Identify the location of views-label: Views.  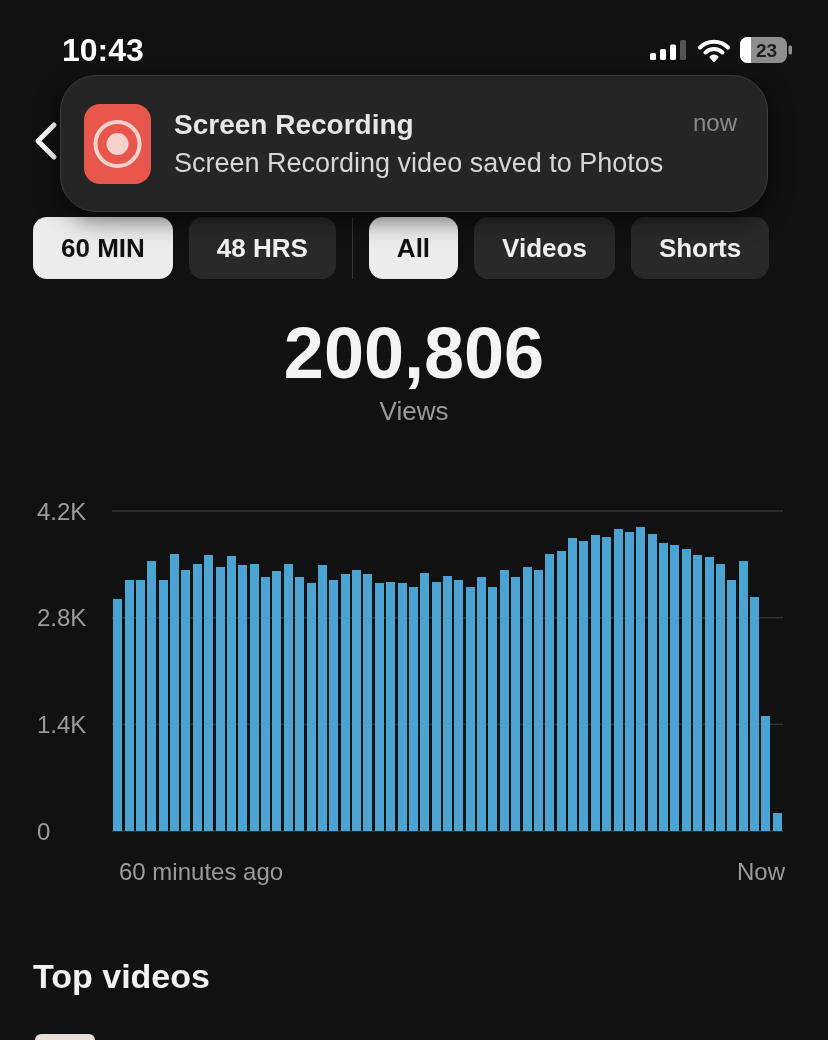
(414, 411).